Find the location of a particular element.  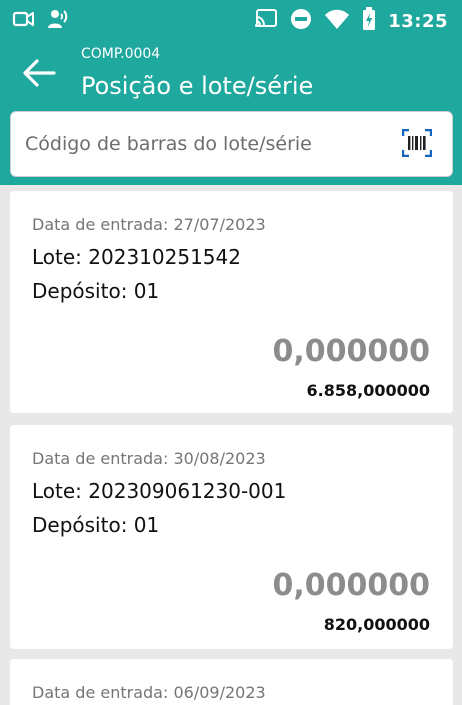

wifi-icon is located at coordinates (337, 21).